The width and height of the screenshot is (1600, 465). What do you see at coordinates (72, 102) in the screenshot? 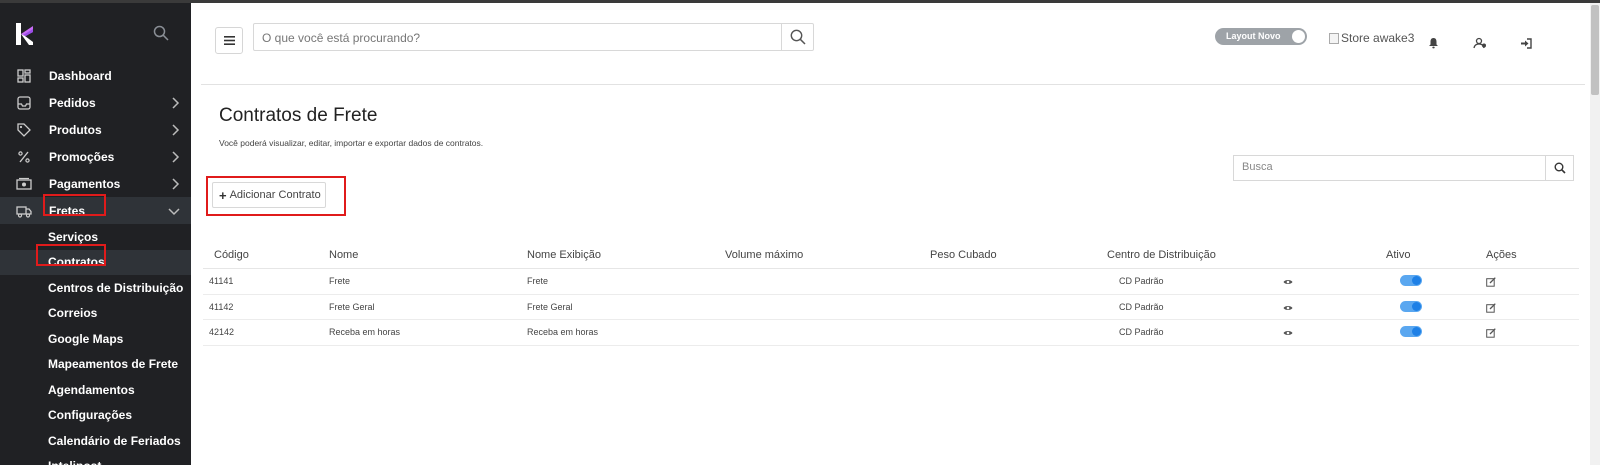
I see `sidebar-item-label: Pedidos` at bounding box center [72, 102].